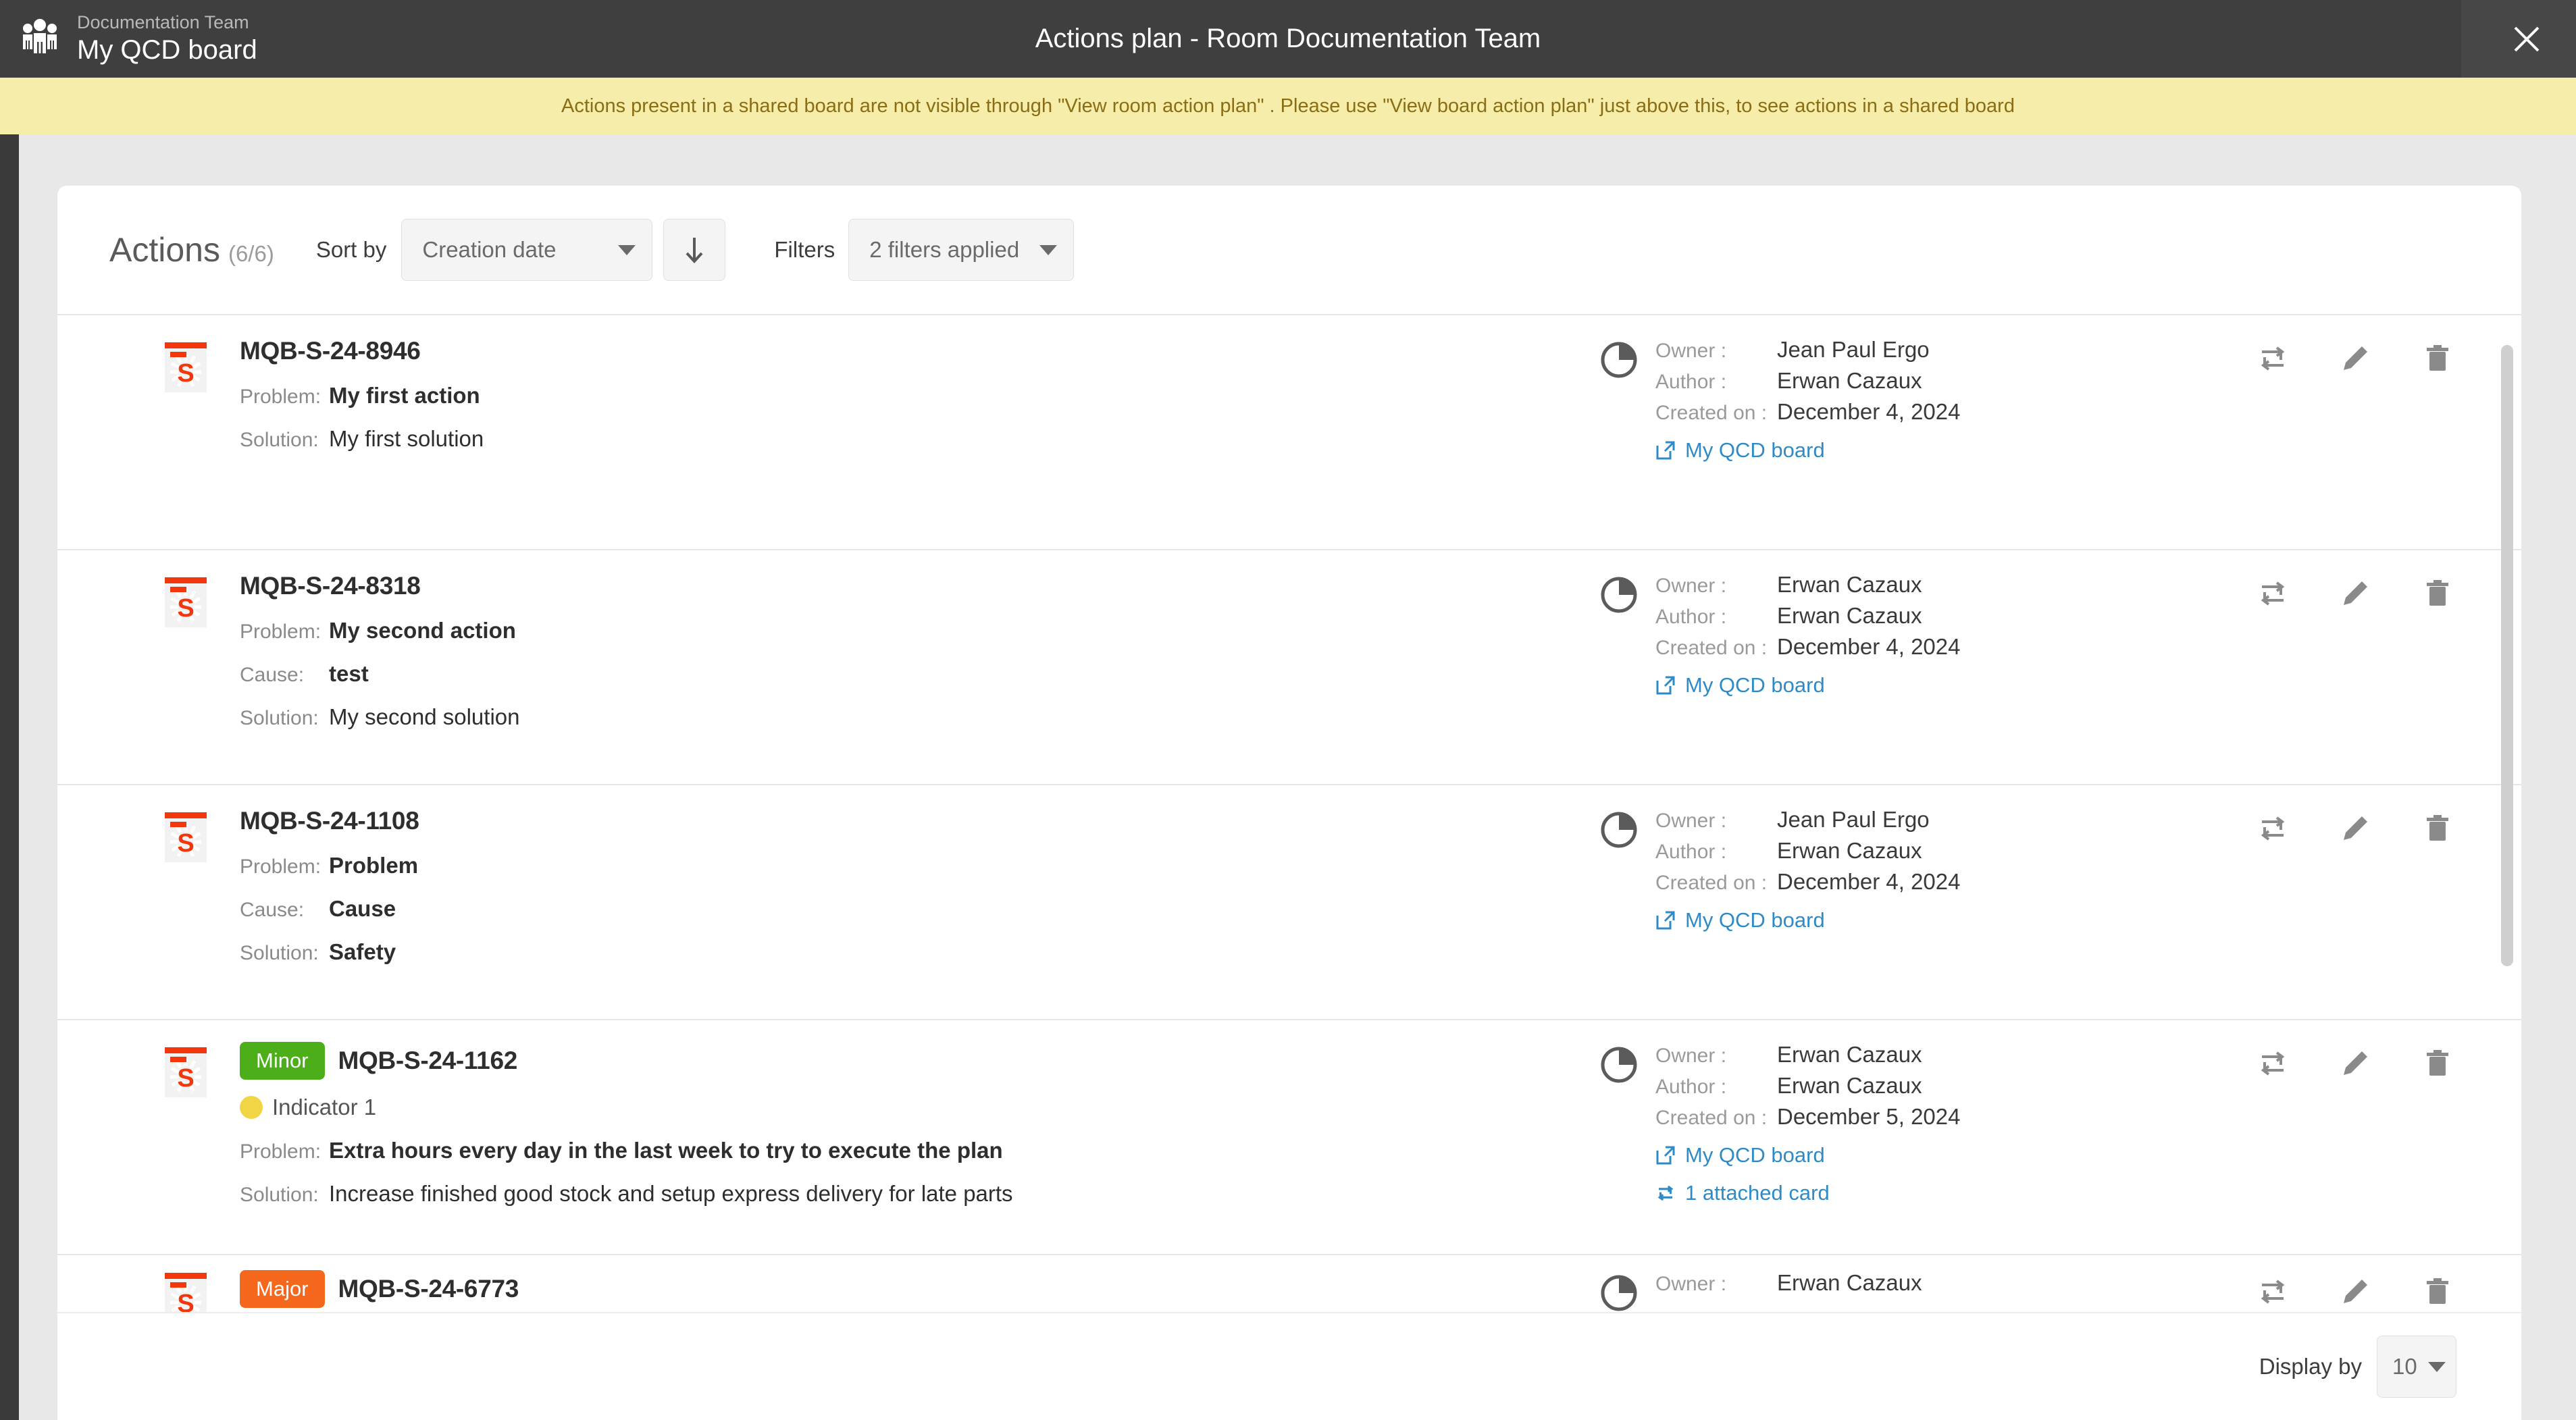  Describe the element at coordinates (961, 250) in the screenshot. I see `filters-select: 2 filters applied` at that location.